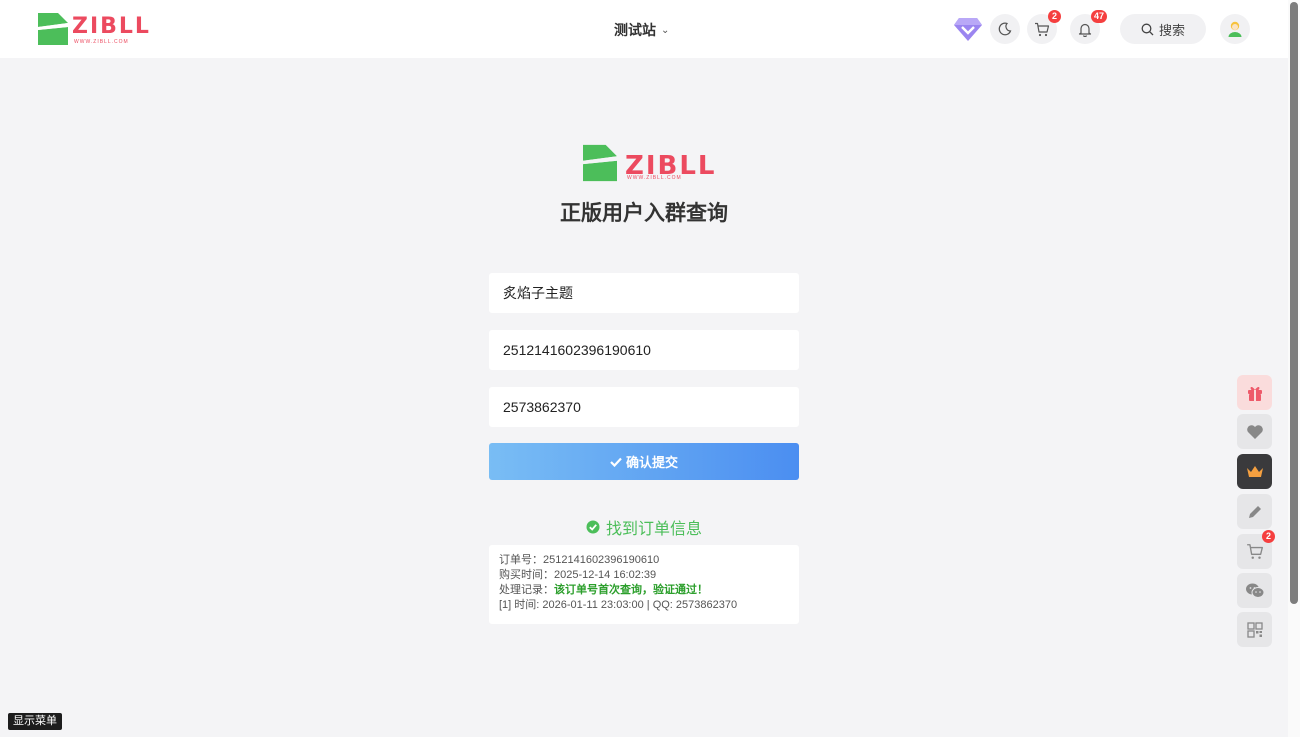 The image size is (1300, 737). I want to click on wechat-button, so click(1254, 590).